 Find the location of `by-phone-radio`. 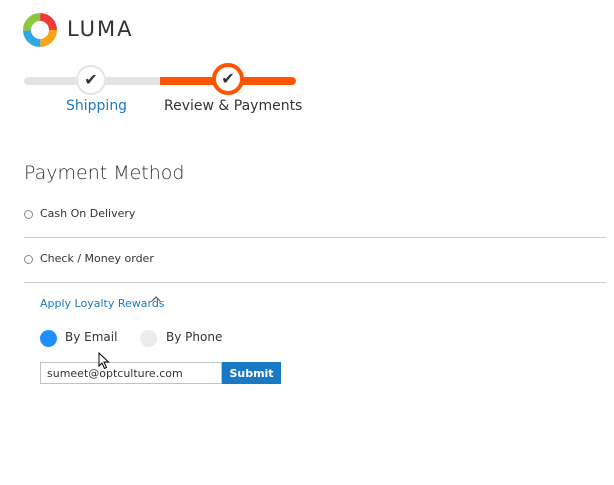

by-phone-radio is located at coordinates (148, 338).